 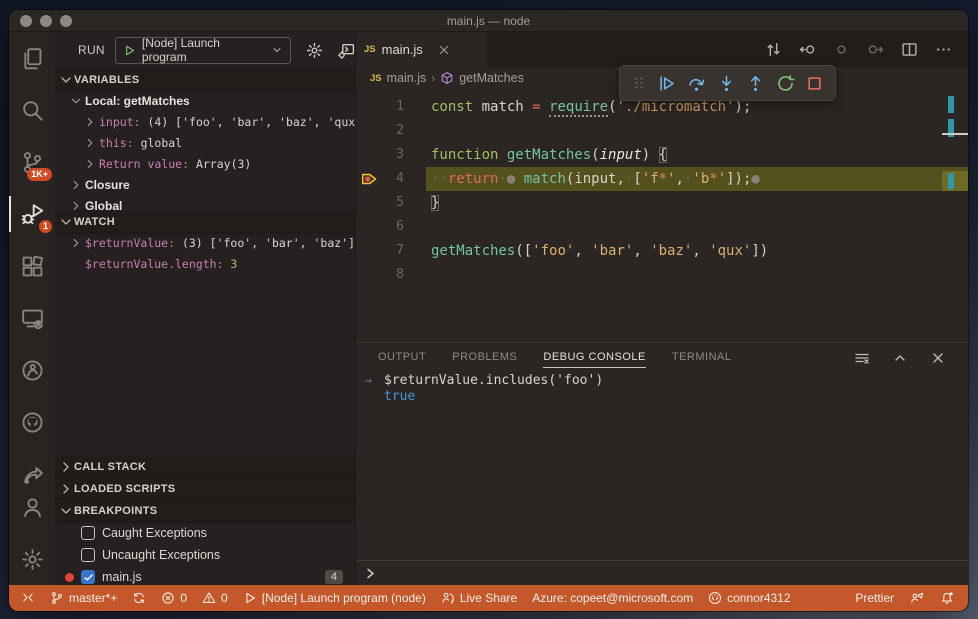 What do you see at coordinates (205, 221) in the screenshot?
I see `watch-section-header: WATCH` at bounding box center [205, 221].